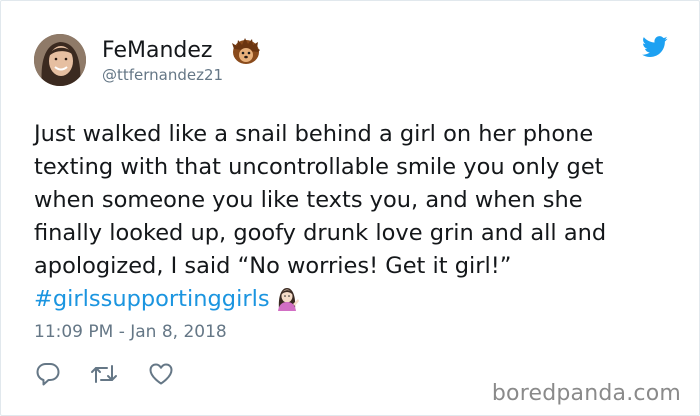 This screenshot has height=416, width=700. Describe the element at coordinates (157, 51) in the screenshot. I see `display-name: FeMandez` at that location.